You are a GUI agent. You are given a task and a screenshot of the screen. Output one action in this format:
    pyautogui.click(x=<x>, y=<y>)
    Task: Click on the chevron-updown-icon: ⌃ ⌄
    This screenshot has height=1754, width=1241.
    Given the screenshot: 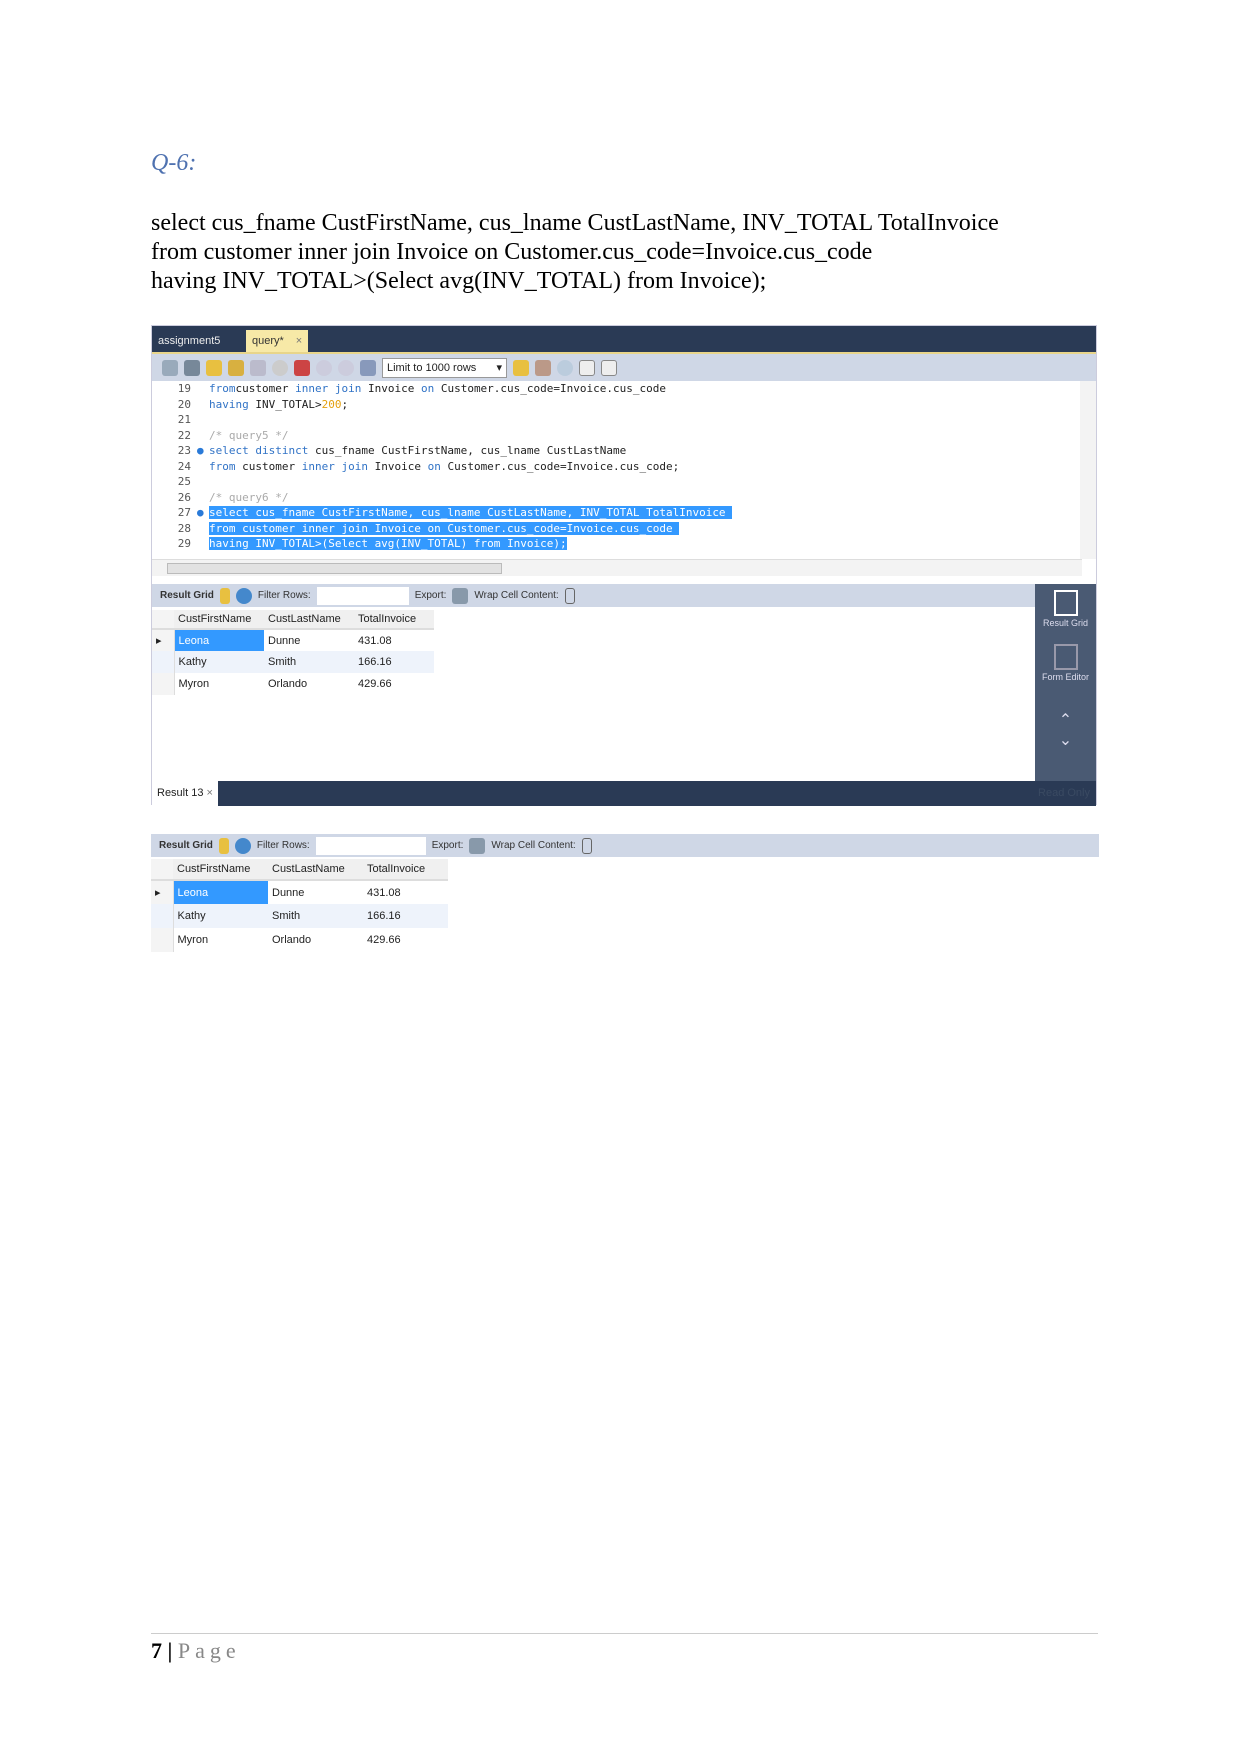 What is the action you would take?
    pyautogui.click(x=1065, y=730)
    